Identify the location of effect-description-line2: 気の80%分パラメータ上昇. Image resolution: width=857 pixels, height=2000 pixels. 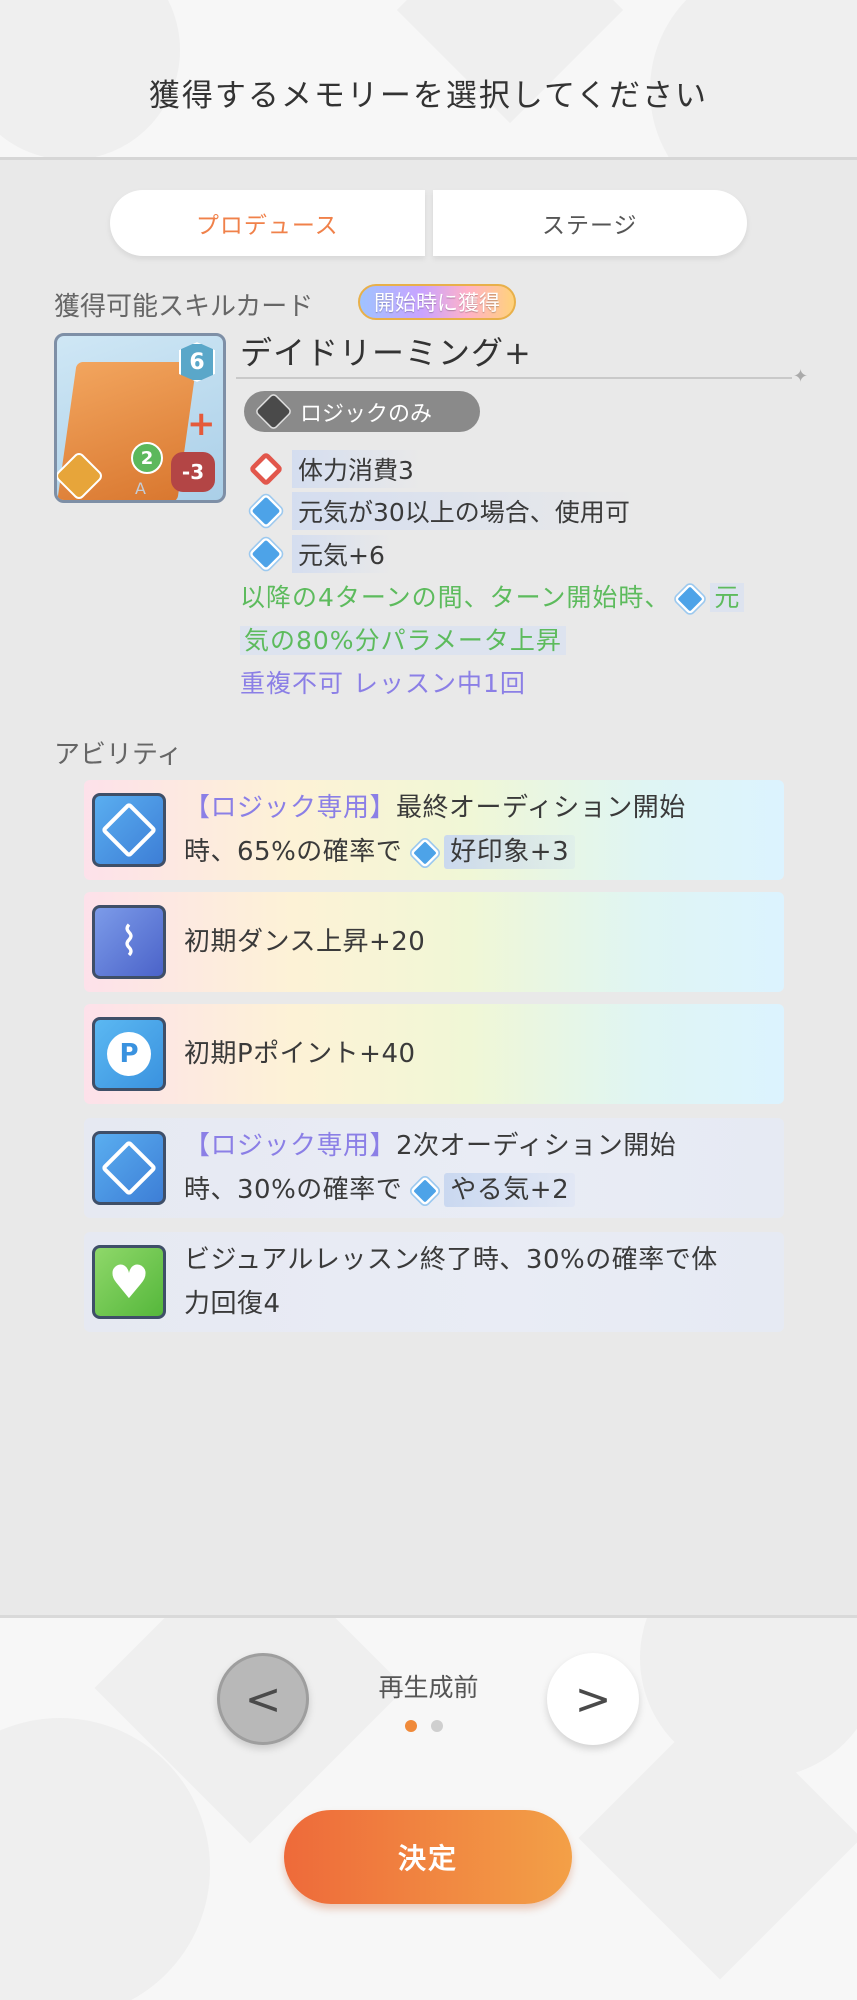
(403, 640).